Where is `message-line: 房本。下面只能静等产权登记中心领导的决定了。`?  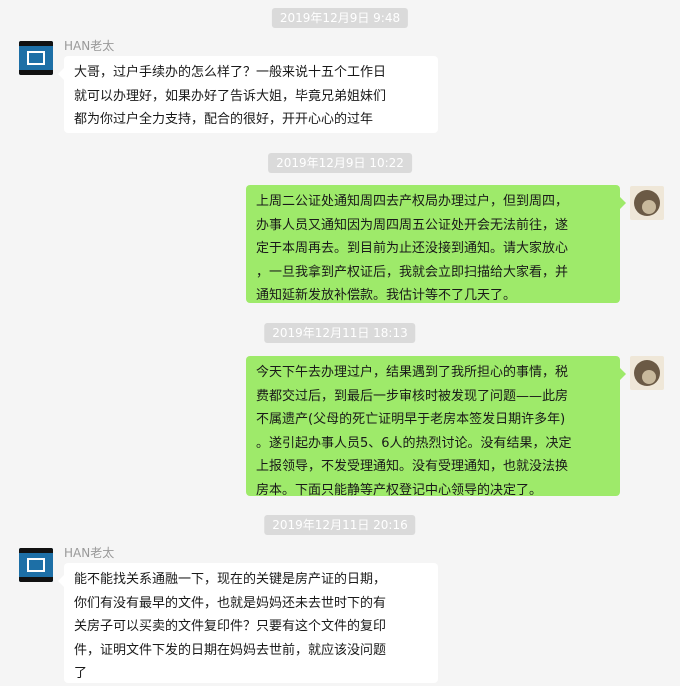
message-line: 房本。下面只能静等产权登记中心领导的决定了。 is located at coordinates (399, 490).